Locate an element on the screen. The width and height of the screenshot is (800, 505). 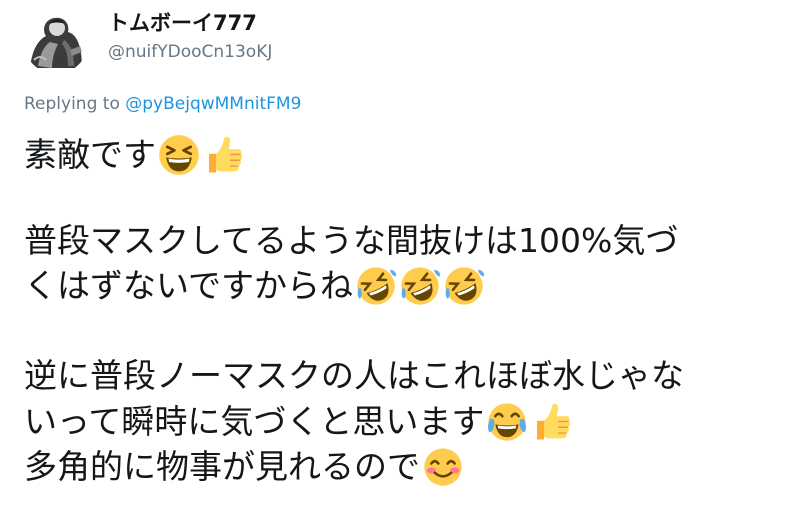
tweet-text: いって瞬時に気づくと思います is located at coordinates (254, 421).